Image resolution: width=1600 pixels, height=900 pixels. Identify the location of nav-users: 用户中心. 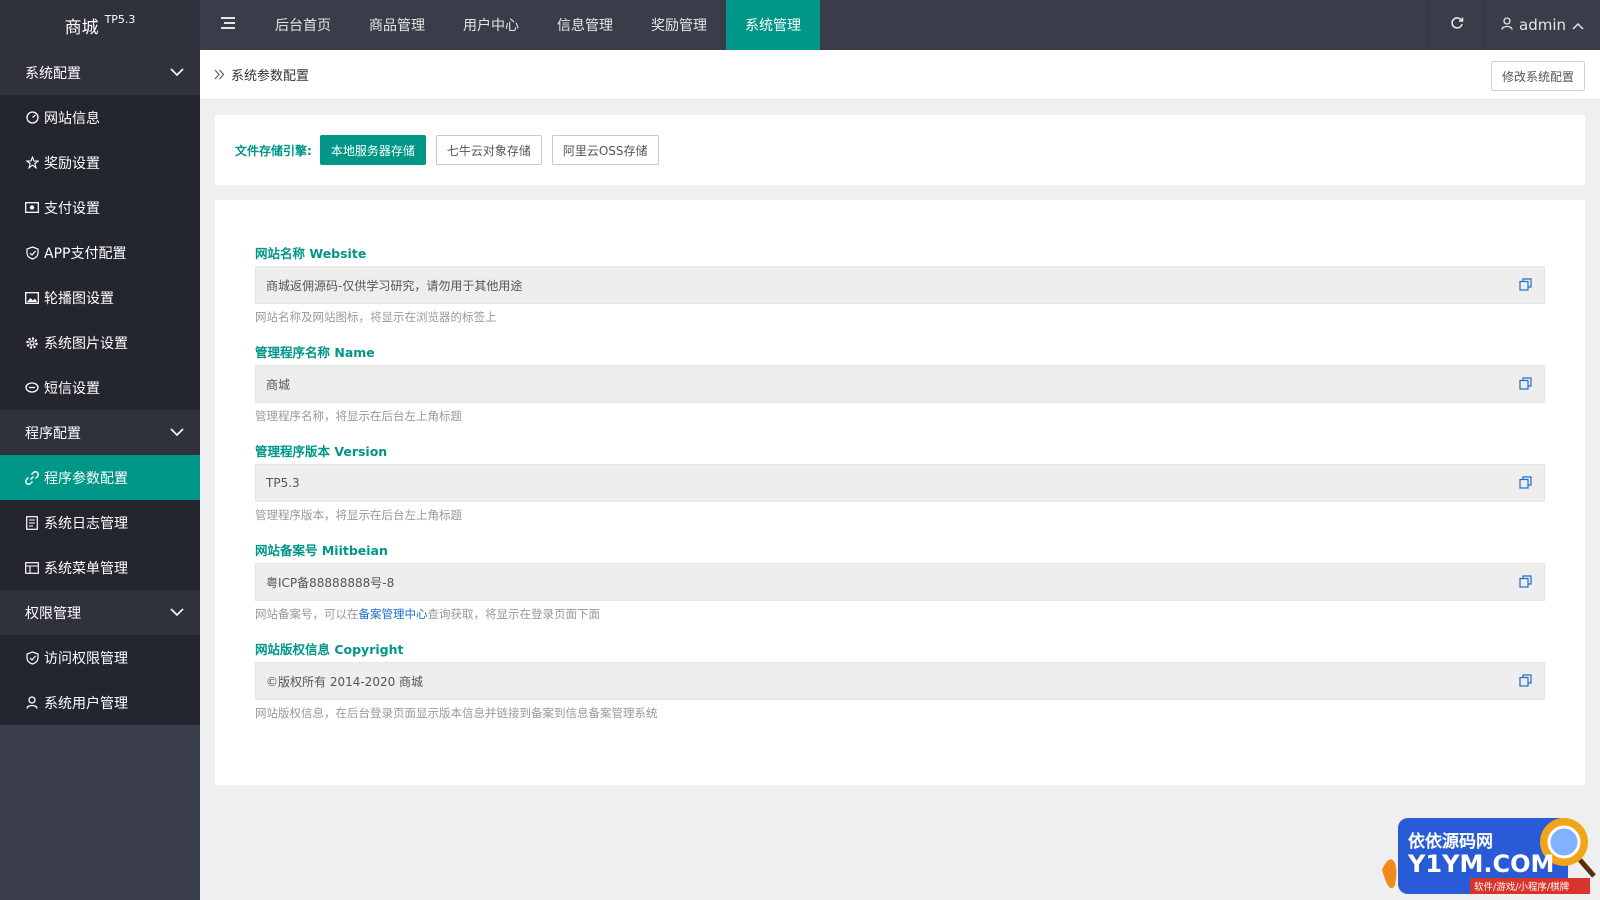
(491, 25).